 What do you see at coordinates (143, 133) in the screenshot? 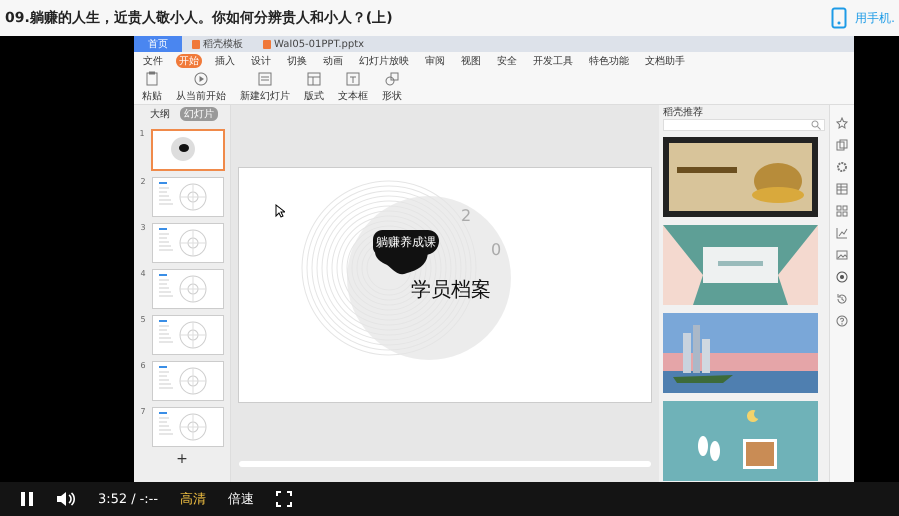
I see `slide-number: 1` at bounding box center [143, 133].